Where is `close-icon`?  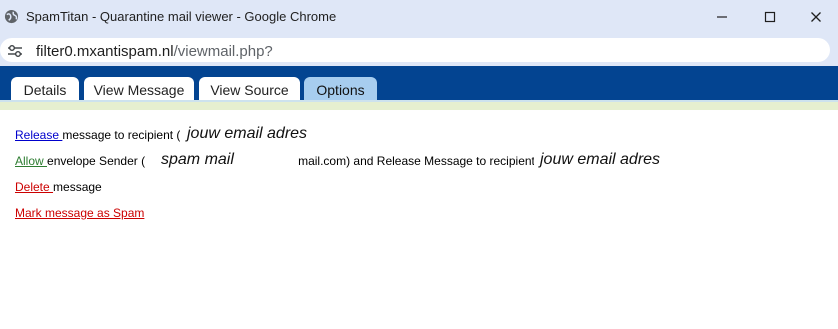 close-icon is located at coordinates (816, 17).